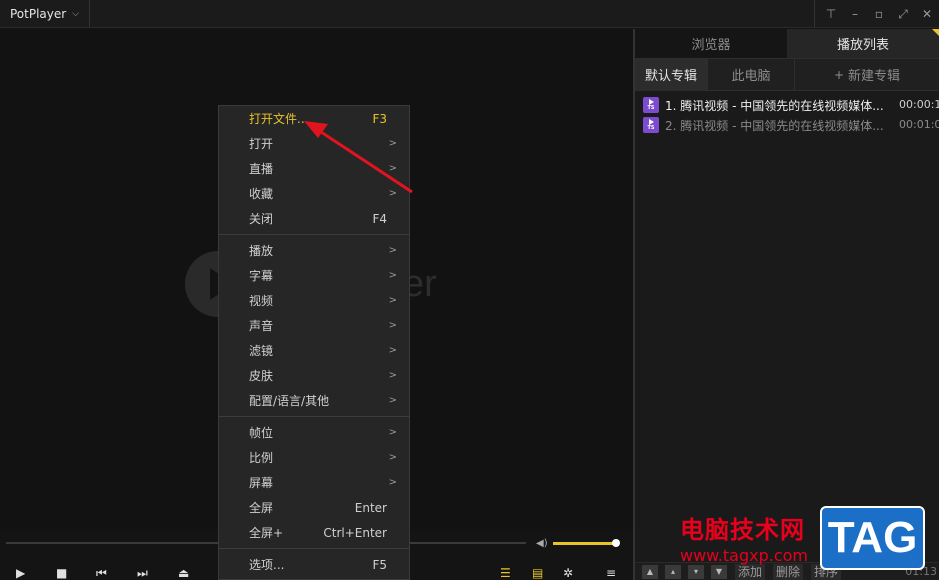  I want to click on menu-item-label: 声音, so click(261, 326).